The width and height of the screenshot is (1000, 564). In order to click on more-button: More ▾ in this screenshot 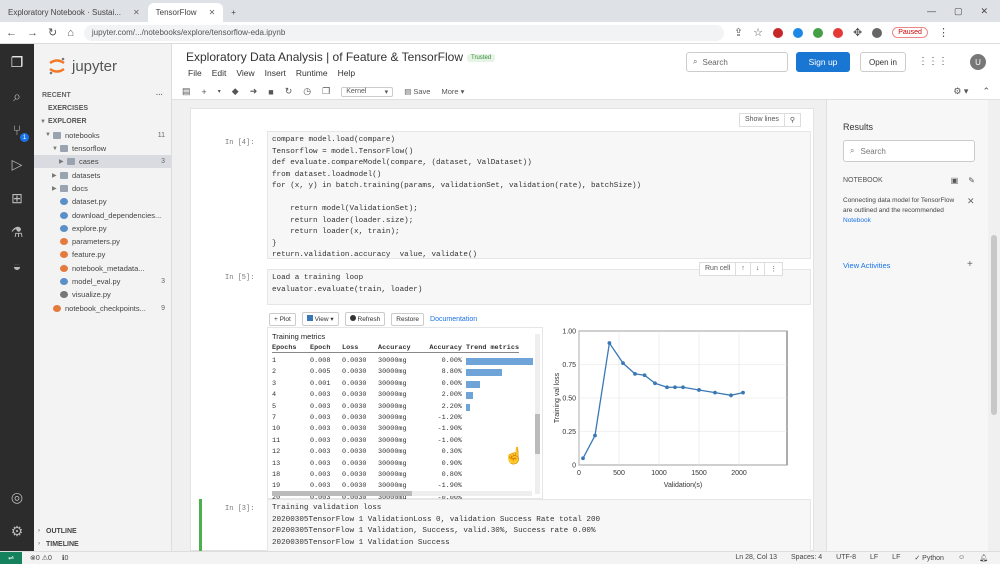, I will do `click(452, 91)`.